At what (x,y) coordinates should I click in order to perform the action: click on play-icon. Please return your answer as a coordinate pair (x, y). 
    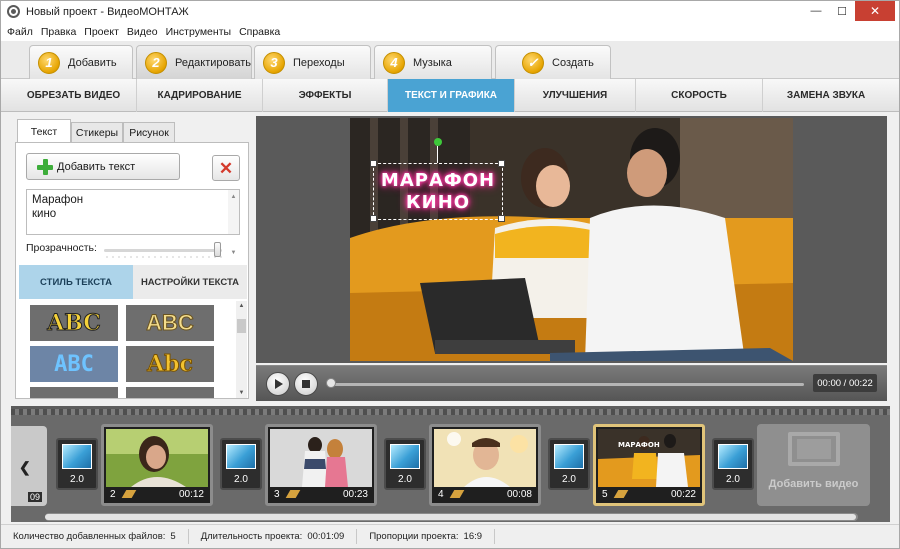
    Looking at the image, I should click on (279, 384).